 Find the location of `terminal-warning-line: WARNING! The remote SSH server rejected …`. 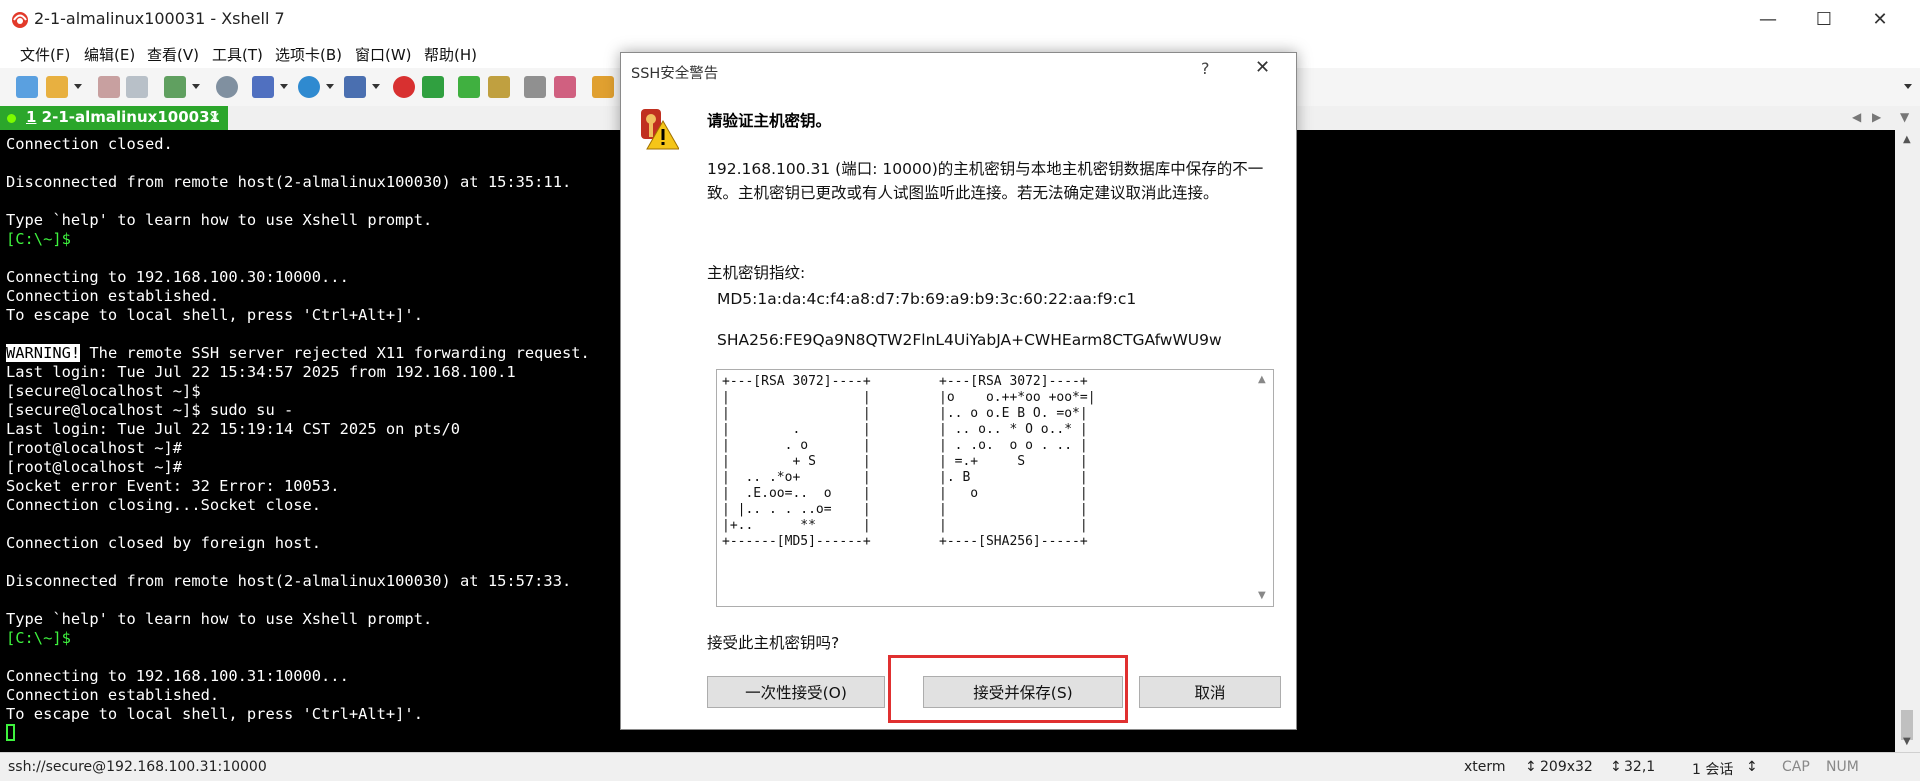

terminal-warning-line: WARNING! The remote SSH server rejected … is located at coordinates (298, 353).